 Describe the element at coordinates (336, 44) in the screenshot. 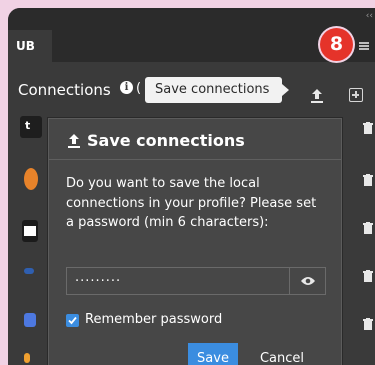

I see `step-badge: 8` at that location.